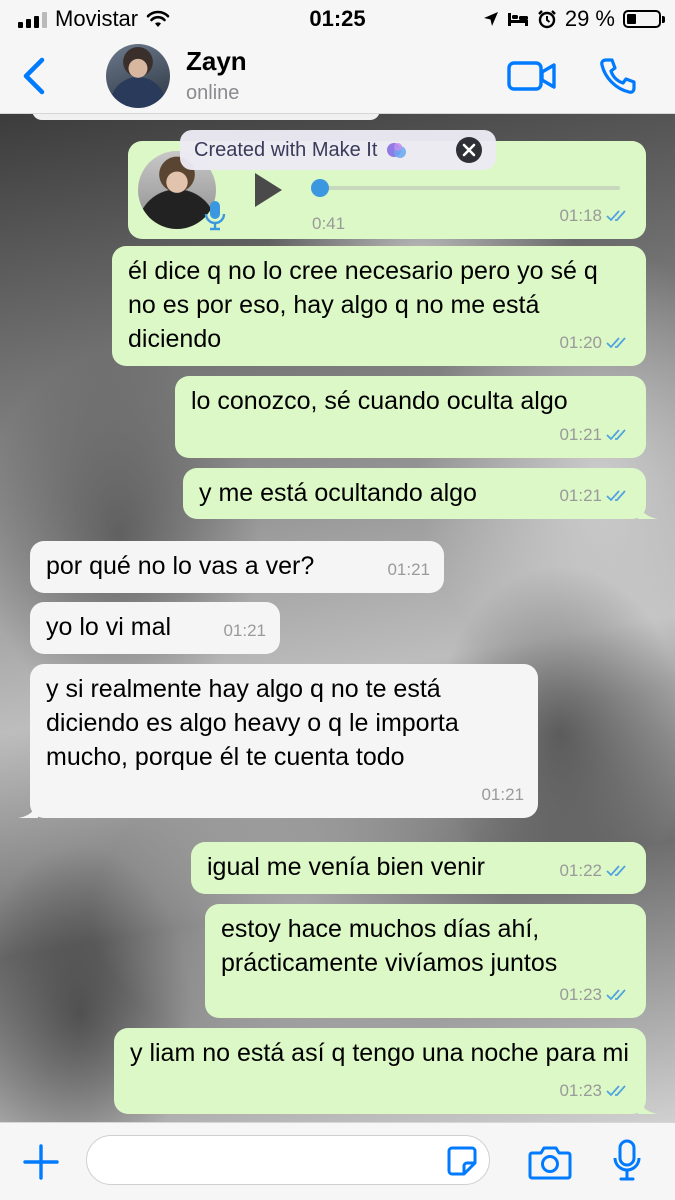  I want to click on message-meta: 01:22, so click(595, 871).